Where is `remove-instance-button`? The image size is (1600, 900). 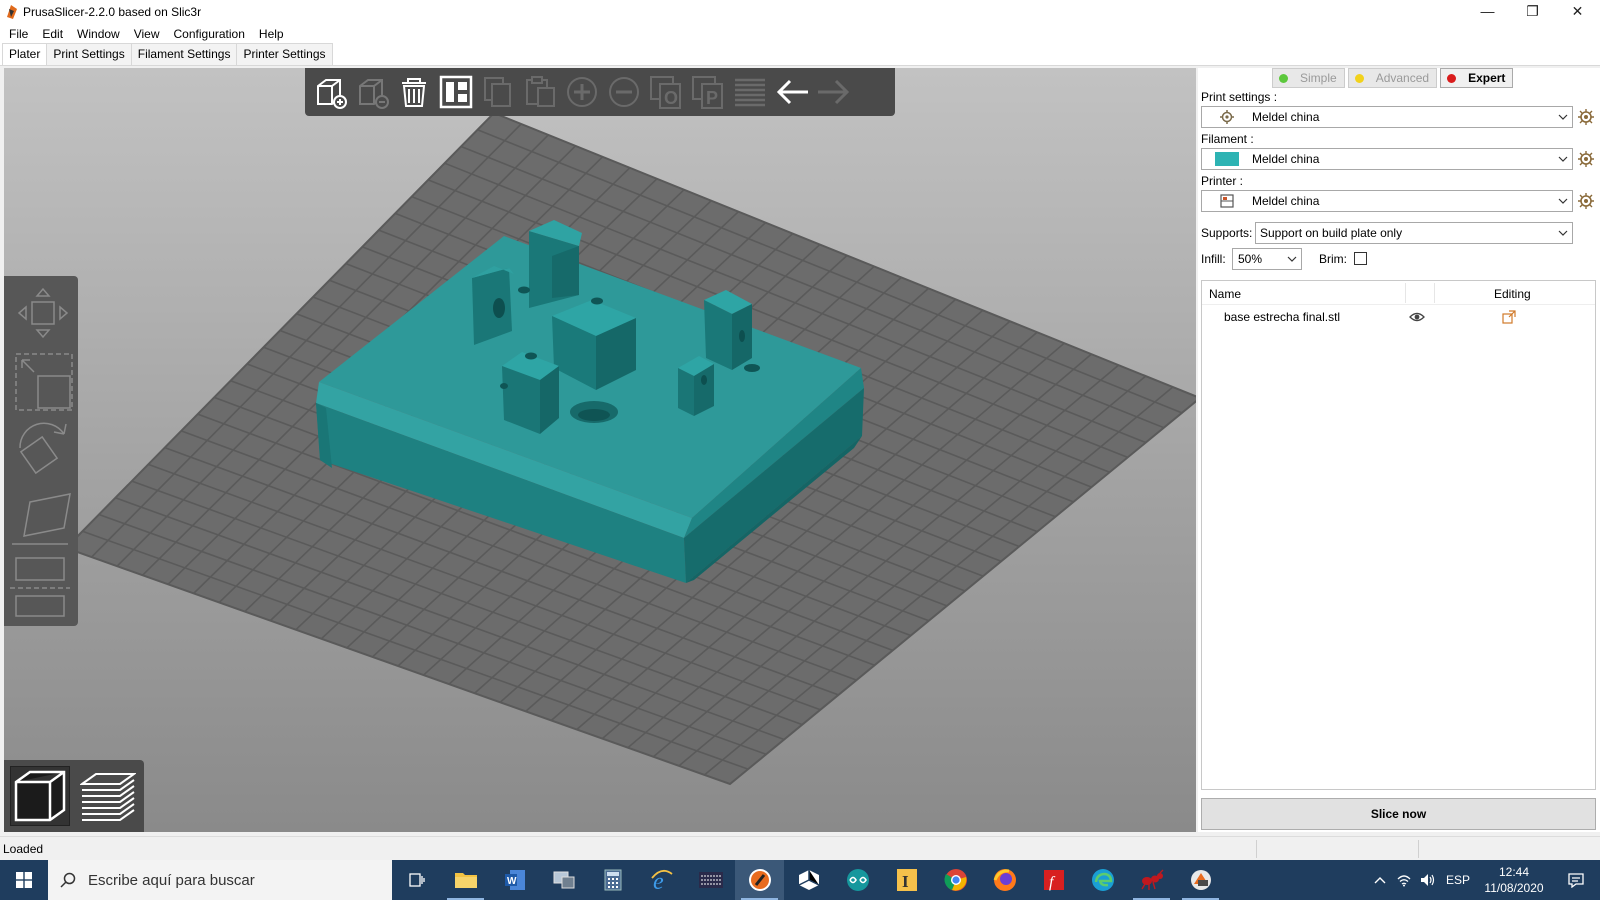 remove-instance-button is located at coordinates (624, 92).